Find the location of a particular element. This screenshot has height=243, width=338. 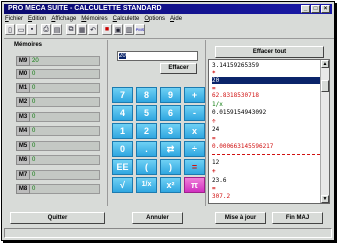

clear-button: Effacer is located at coordinates (178, 68).